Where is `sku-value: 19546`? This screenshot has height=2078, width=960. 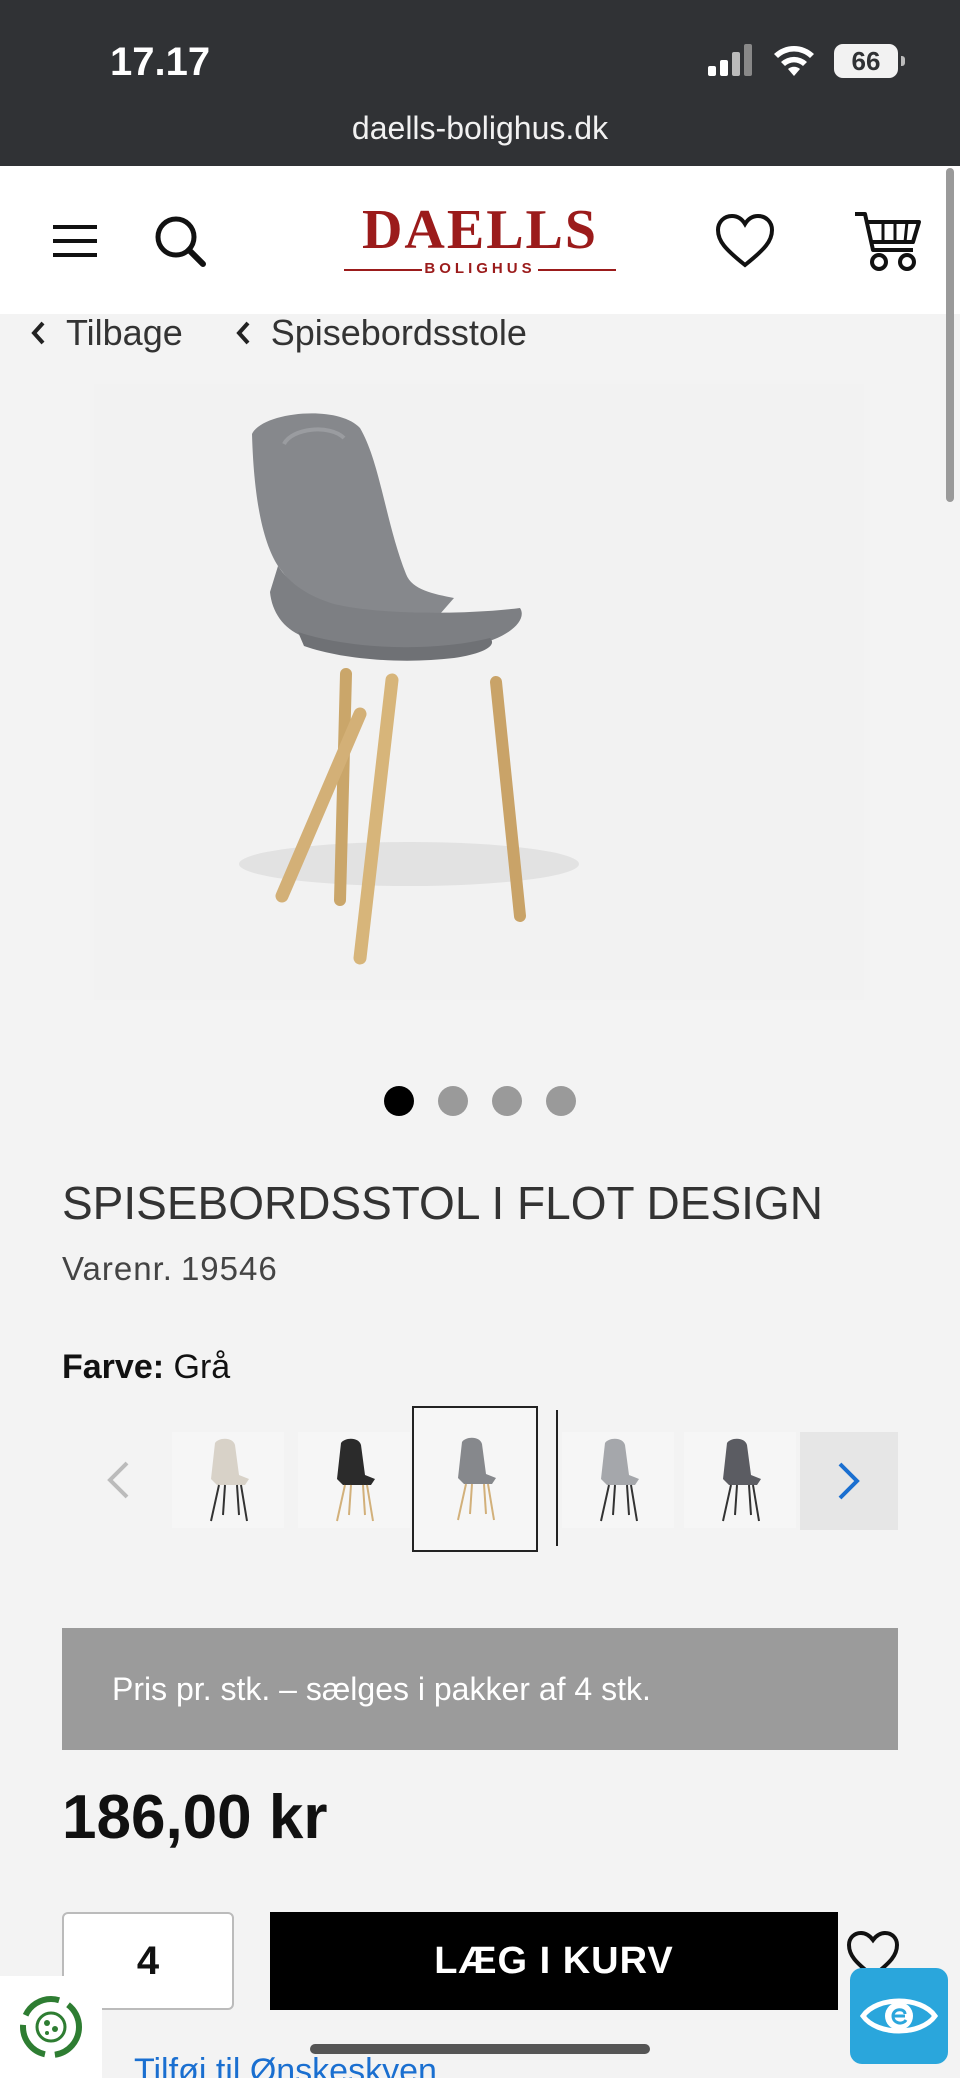 sku-value: 19546 is located at coordinates (229, 1268).